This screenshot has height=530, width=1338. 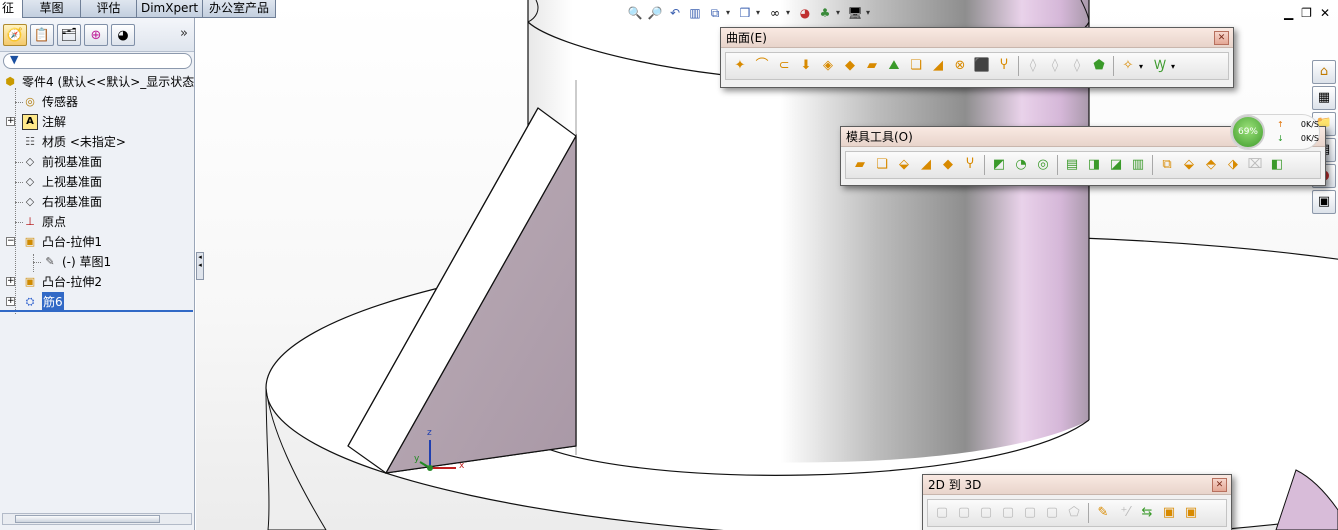 I want to click on tree-item-front-plane: ◇ 前视基准面, so click(x=62, y=162).